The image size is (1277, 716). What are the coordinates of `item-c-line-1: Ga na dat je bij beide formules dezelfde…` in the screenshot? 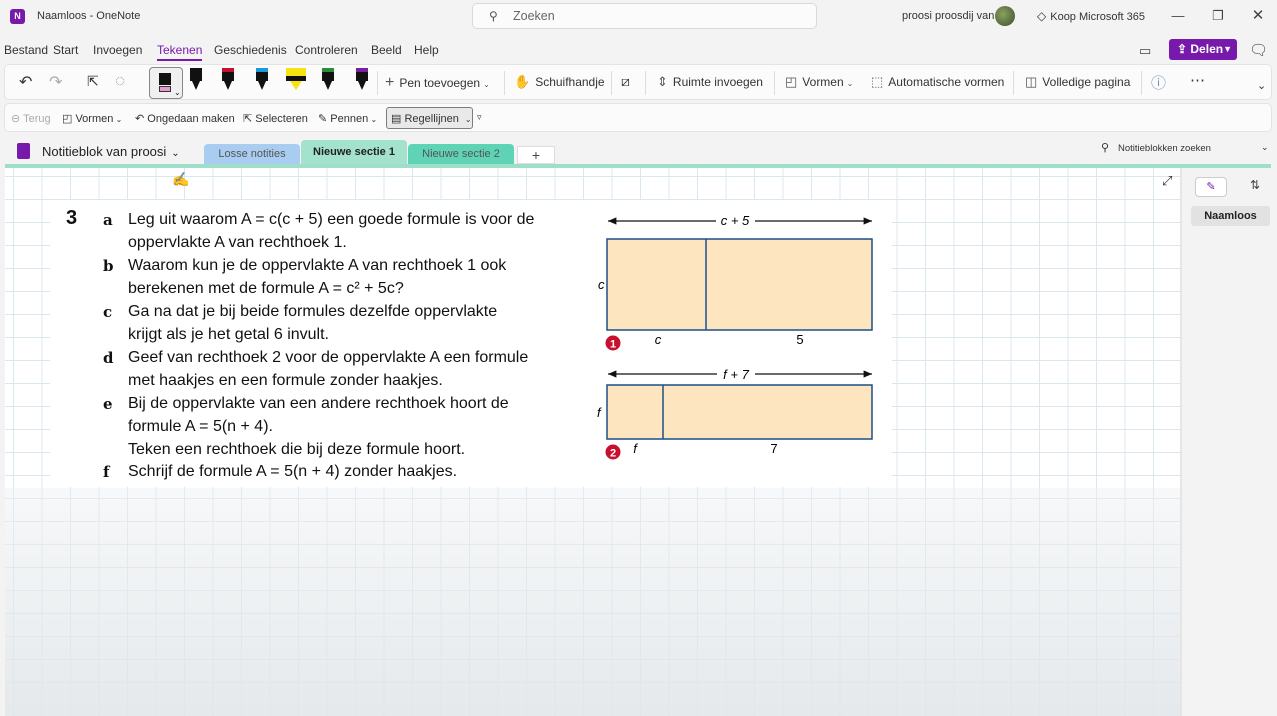 It's located at (313, 311).